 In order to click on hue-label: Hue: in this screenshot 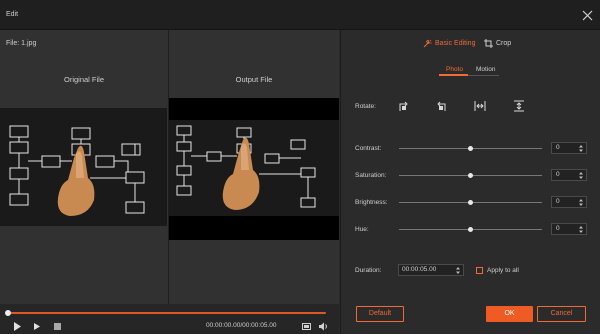, I will do `click(362, 229)`.